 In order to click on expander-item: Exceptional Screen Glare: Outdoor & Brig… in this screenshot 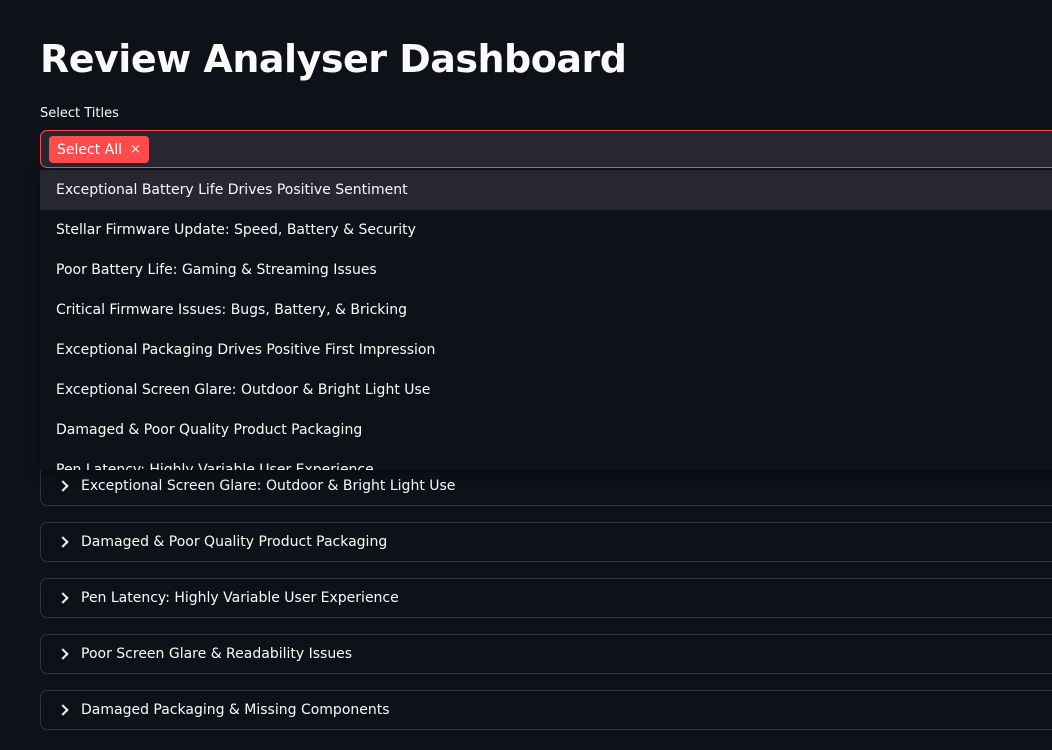, I will do `click(546, 486)`.